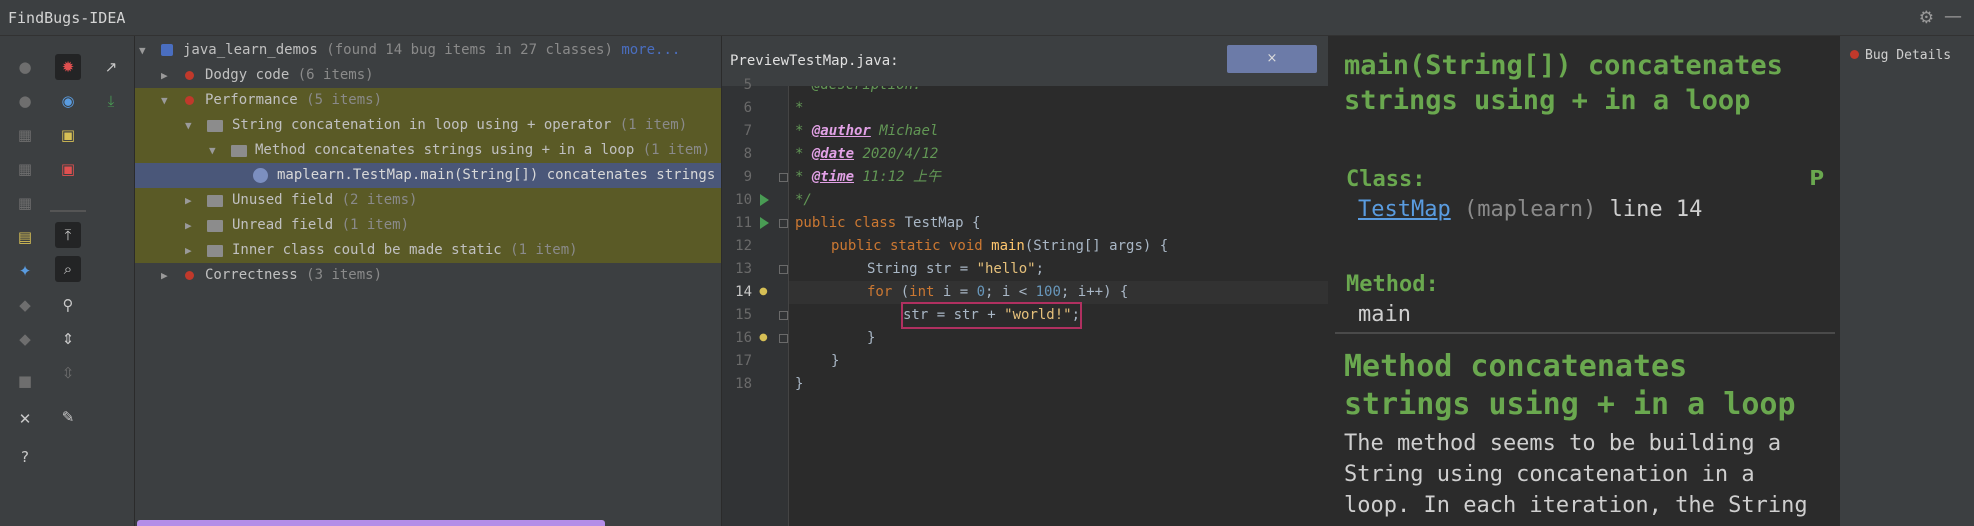 Image resolution: width=1974 pixels, height=526 pixels. I want to click on right-tool-strip: Bug Details, so click(1906, 281).